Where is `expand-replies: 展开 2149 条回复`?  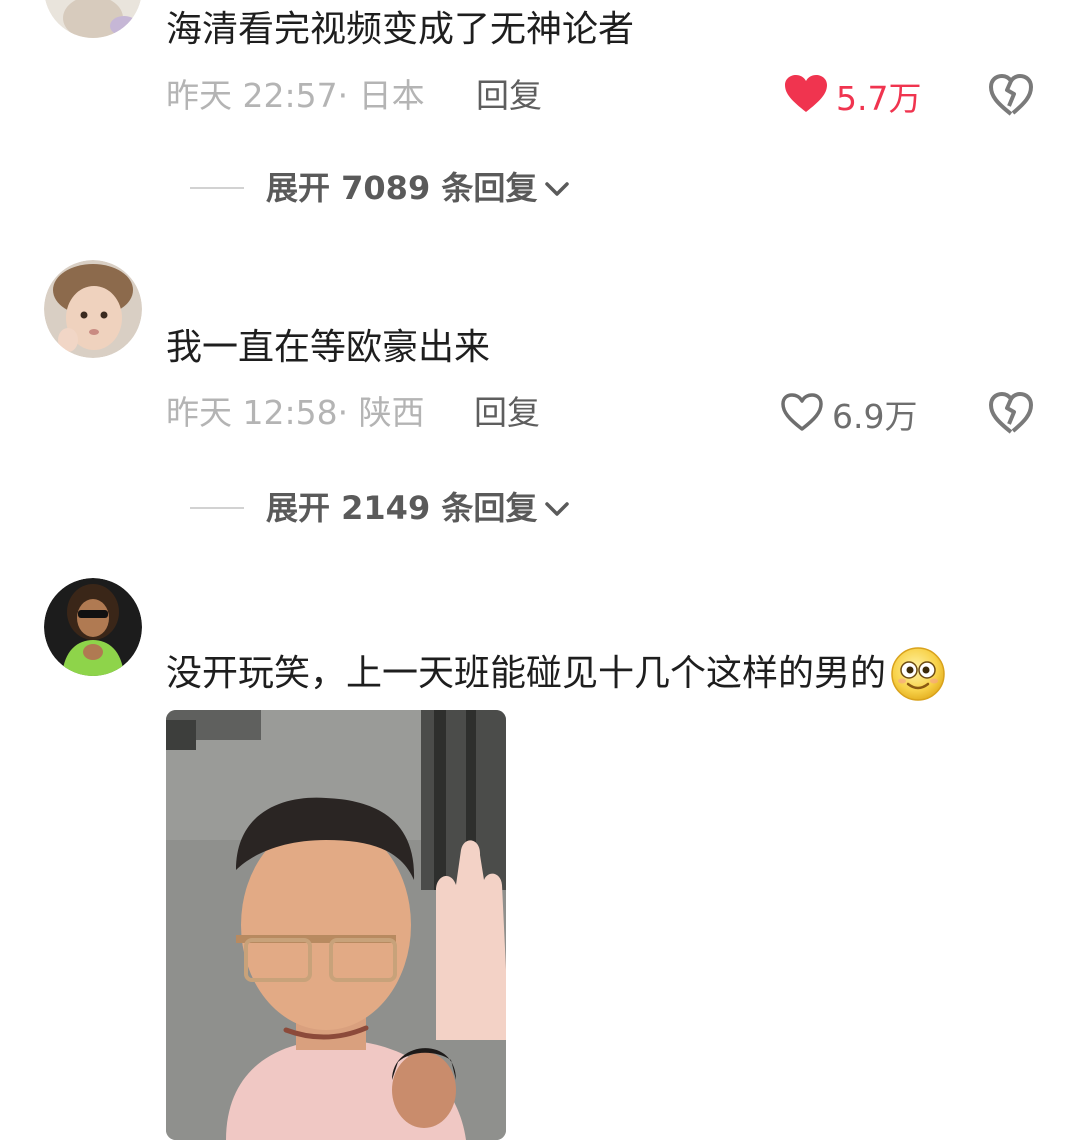
expand-replies: 展开 2149 条回复 is located at coordinates (380, 508).